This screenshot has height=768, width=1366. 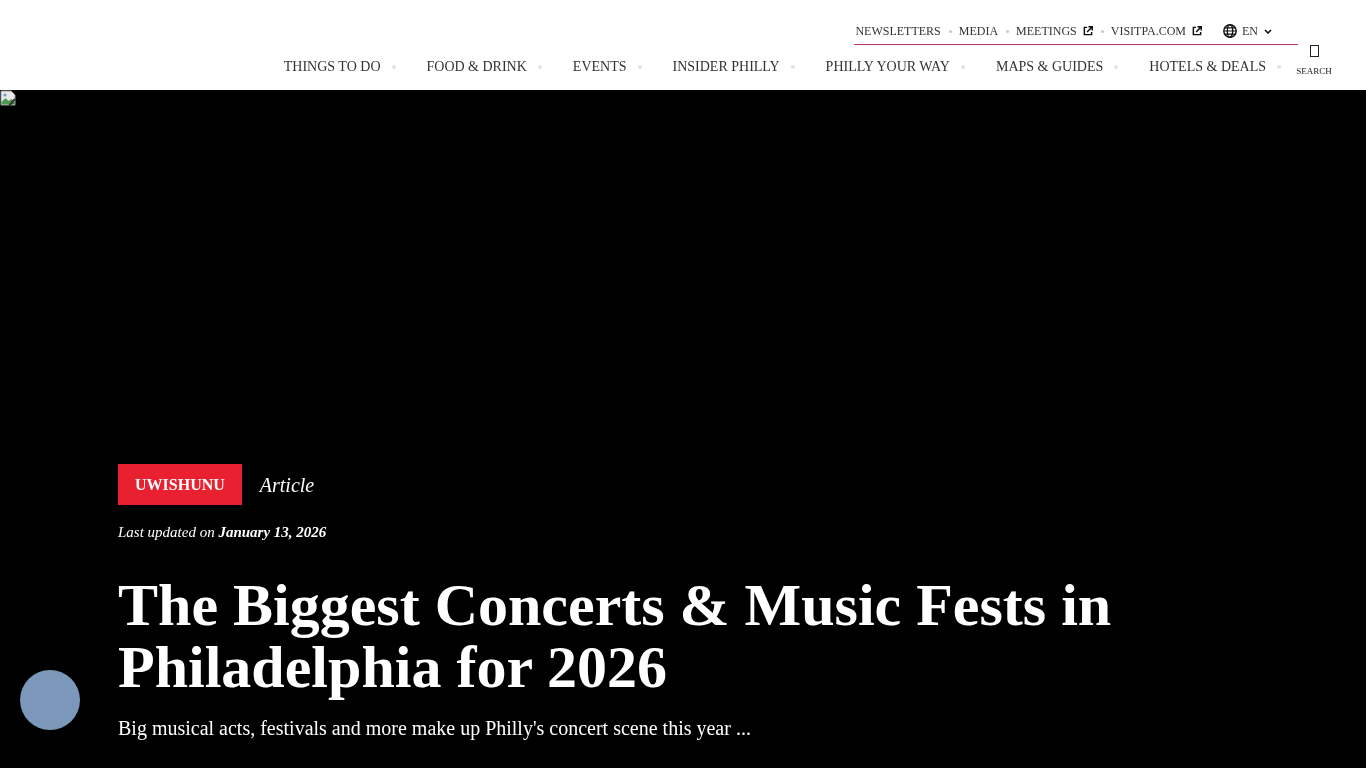 I want to click on language-selector: EN, so click(x=1247, y=31).